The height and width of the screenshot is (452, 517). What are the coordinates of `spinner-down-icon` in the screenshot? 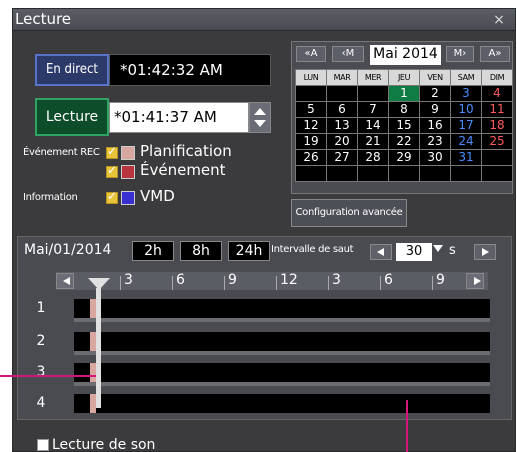 It's located at (260, 123).